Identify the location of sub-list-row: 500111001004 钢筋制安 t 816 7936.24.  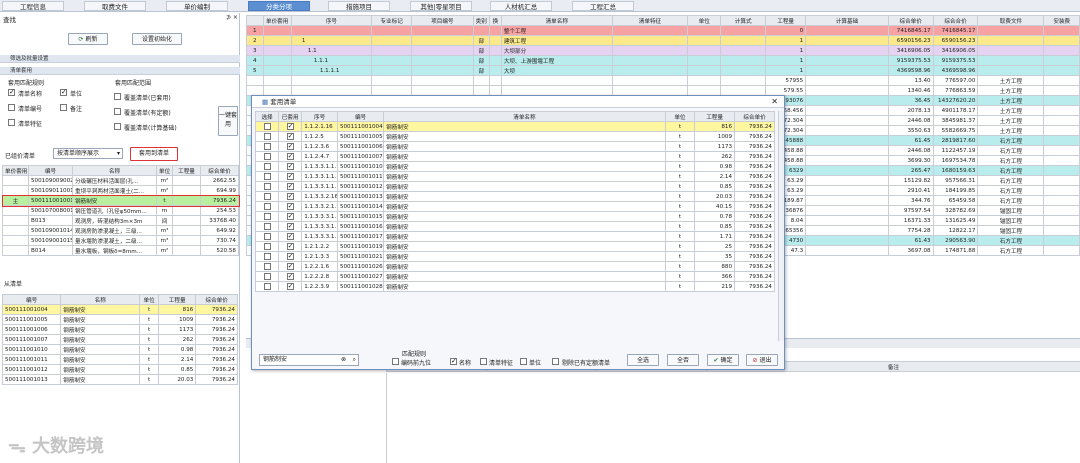
(119, 309).